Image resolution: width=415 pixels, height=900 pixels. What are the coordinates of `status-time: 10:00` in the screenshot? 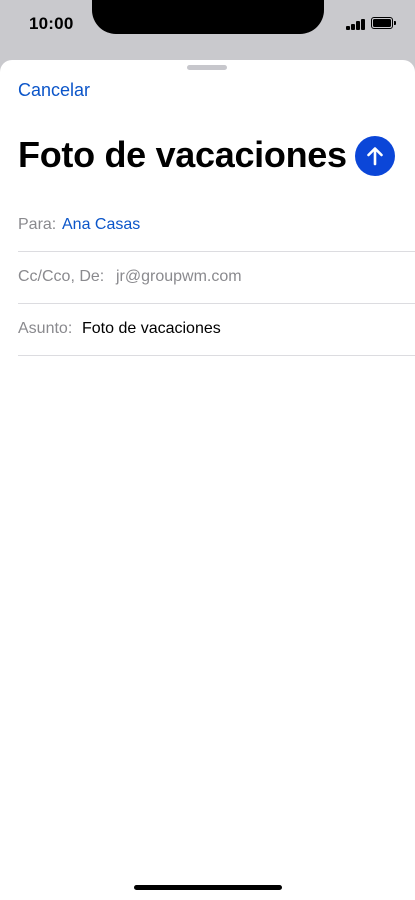 It's located at (51, 23).